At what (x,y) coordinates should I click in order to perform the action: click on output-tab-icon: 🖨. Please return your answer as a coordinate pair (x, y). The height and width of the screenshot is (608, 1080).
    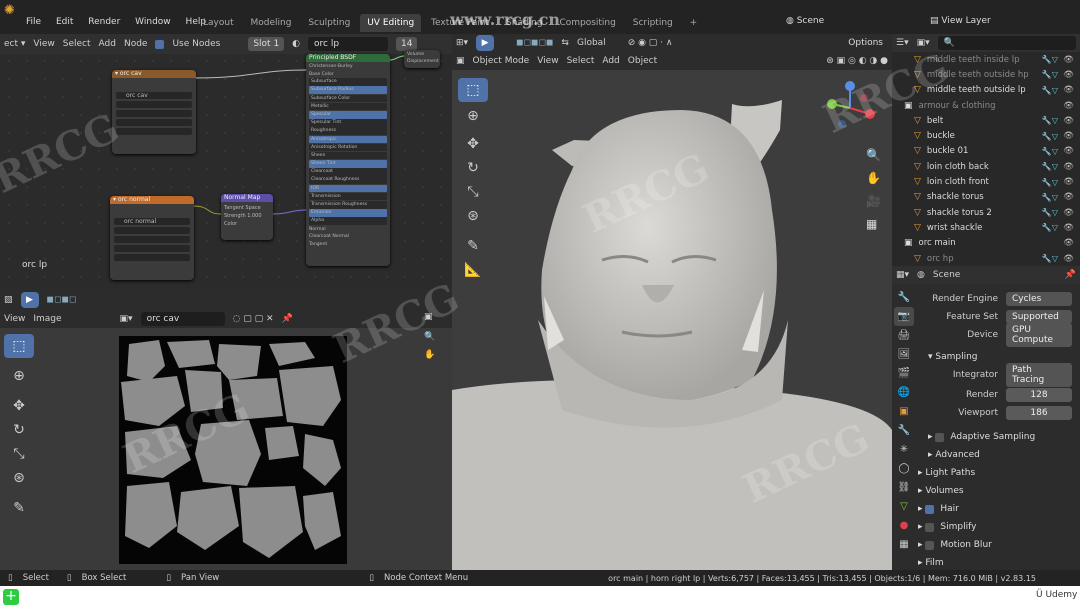
    Looking at the image, I should click on (904, 335).